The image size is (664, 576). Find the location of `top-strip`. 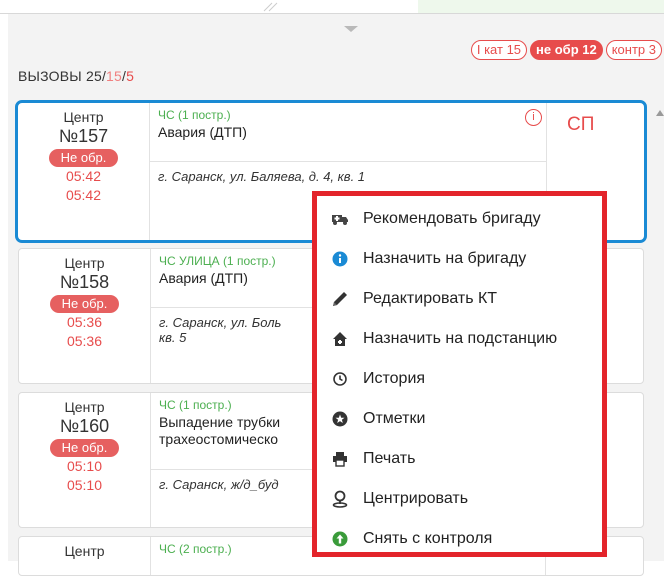

top-strip is located at coordinates (332, 7).